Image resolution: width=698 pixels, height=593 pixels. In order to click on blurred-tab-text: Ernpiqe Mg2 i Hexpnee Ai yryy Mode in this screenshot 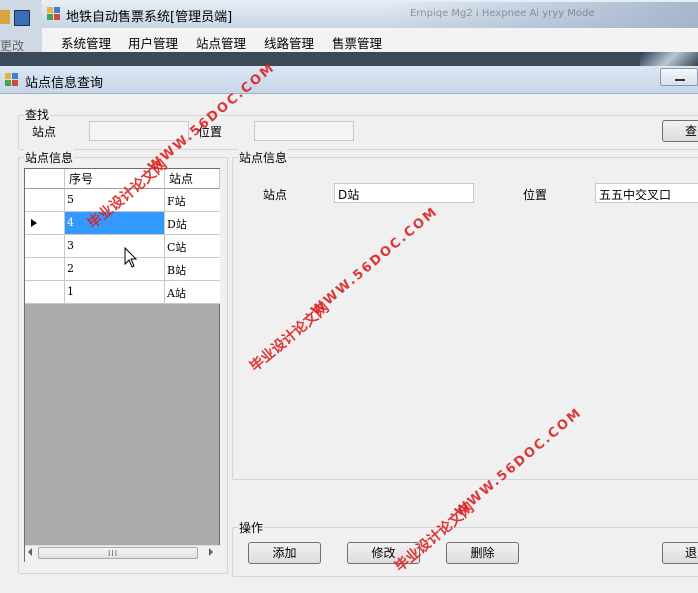, I will do `click(502, 13)`.